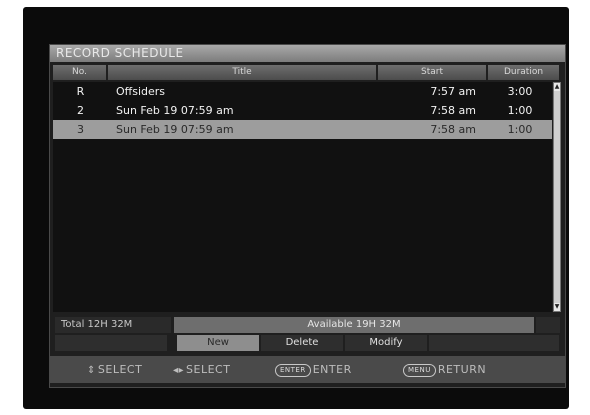 Image resolution: width=590 pixels, height=415 pixels. I want to click on spacer-button-right, so click(494, 343).